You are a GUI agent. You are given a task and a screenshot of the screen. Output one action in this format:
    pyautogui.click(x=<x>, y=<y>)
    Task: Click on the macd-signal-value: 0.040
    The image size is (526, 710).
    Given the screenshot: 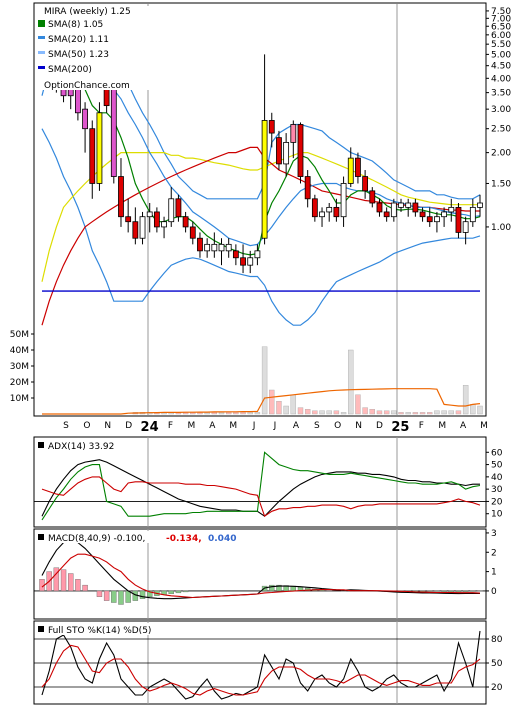 What is the action you would take?
    pyautogui.click(x=222, y=539)
    